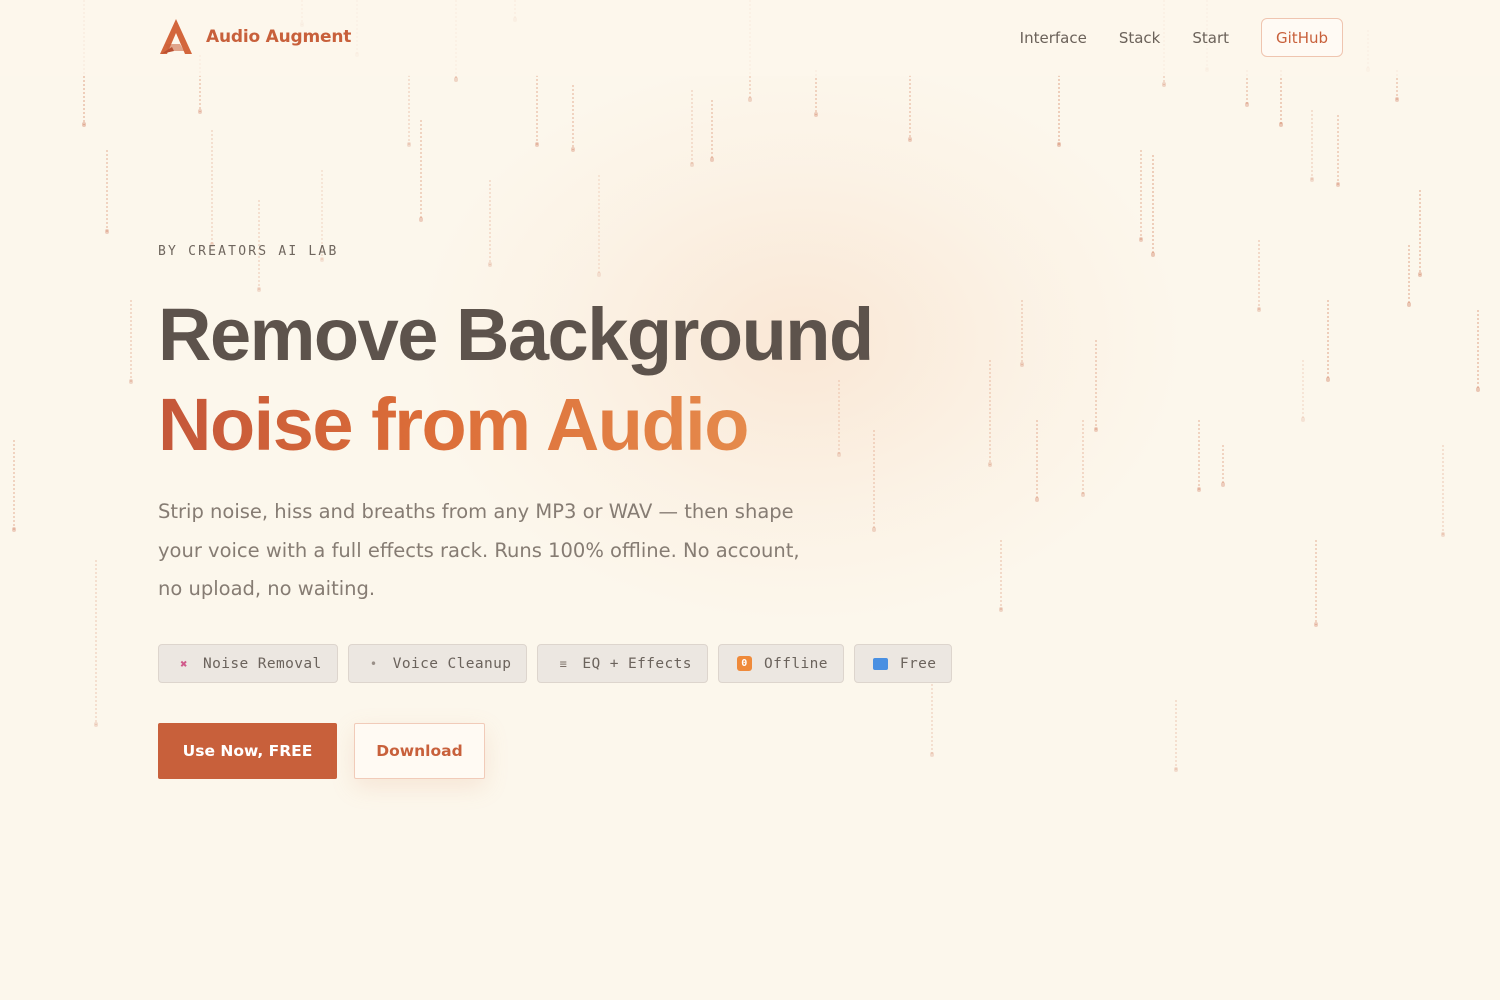 Image resolution: width=1500 pixels, height=1000 pixels. I want to click on hero-title-line-2: Noise from Audio, so click(453, 424).